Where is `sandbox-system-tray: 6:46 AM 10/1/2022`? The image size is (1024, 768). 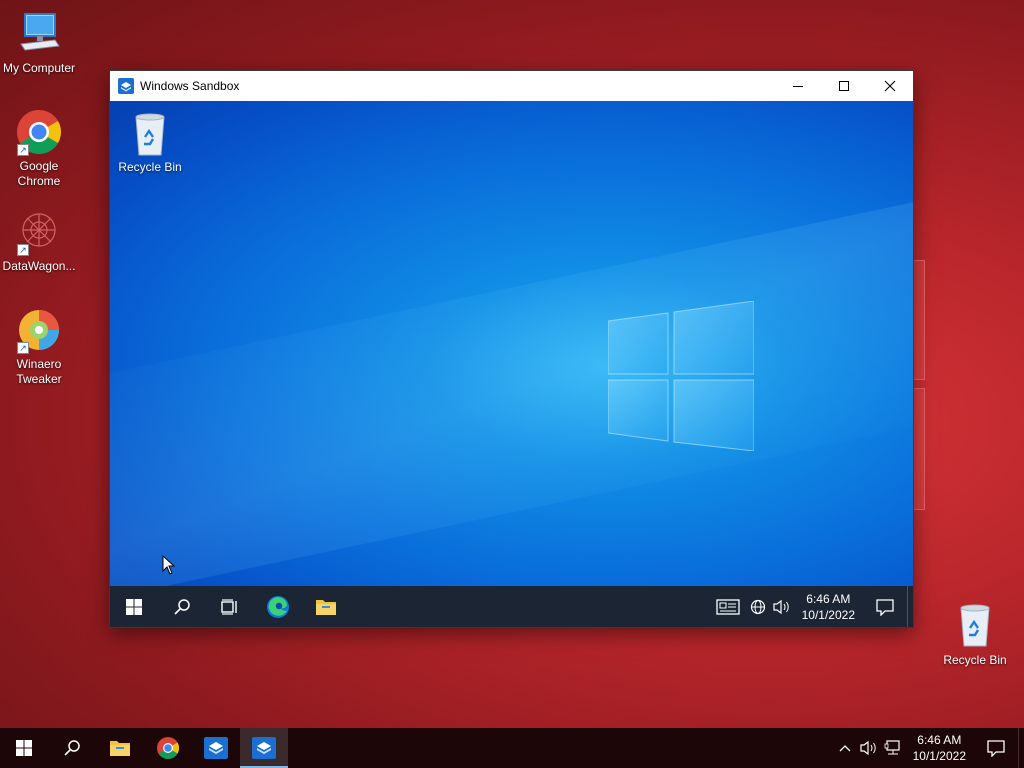
sandbox-system-tray: 6:46 AM 10/1/2022 is located at coordinates (811, 606).